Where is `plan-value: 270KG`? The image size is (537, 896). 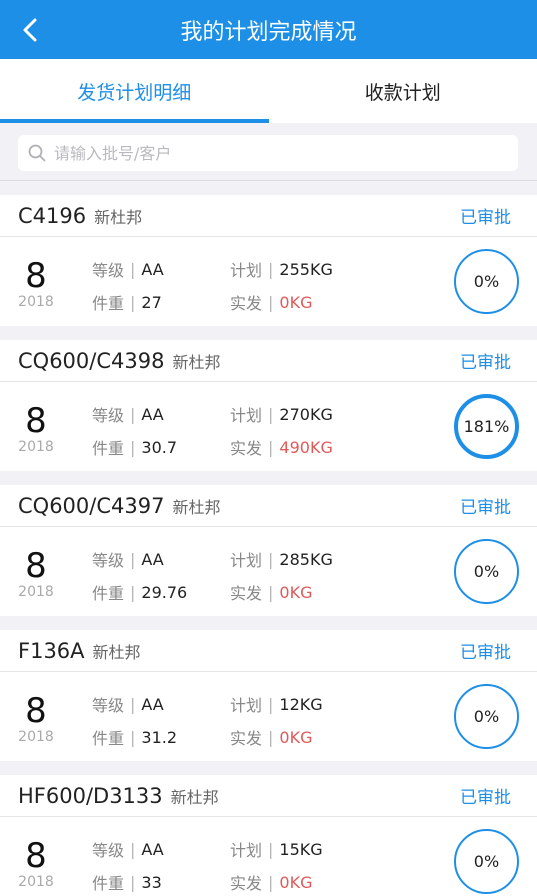 plan-value: 270KG is located at coordinates (306, 414).